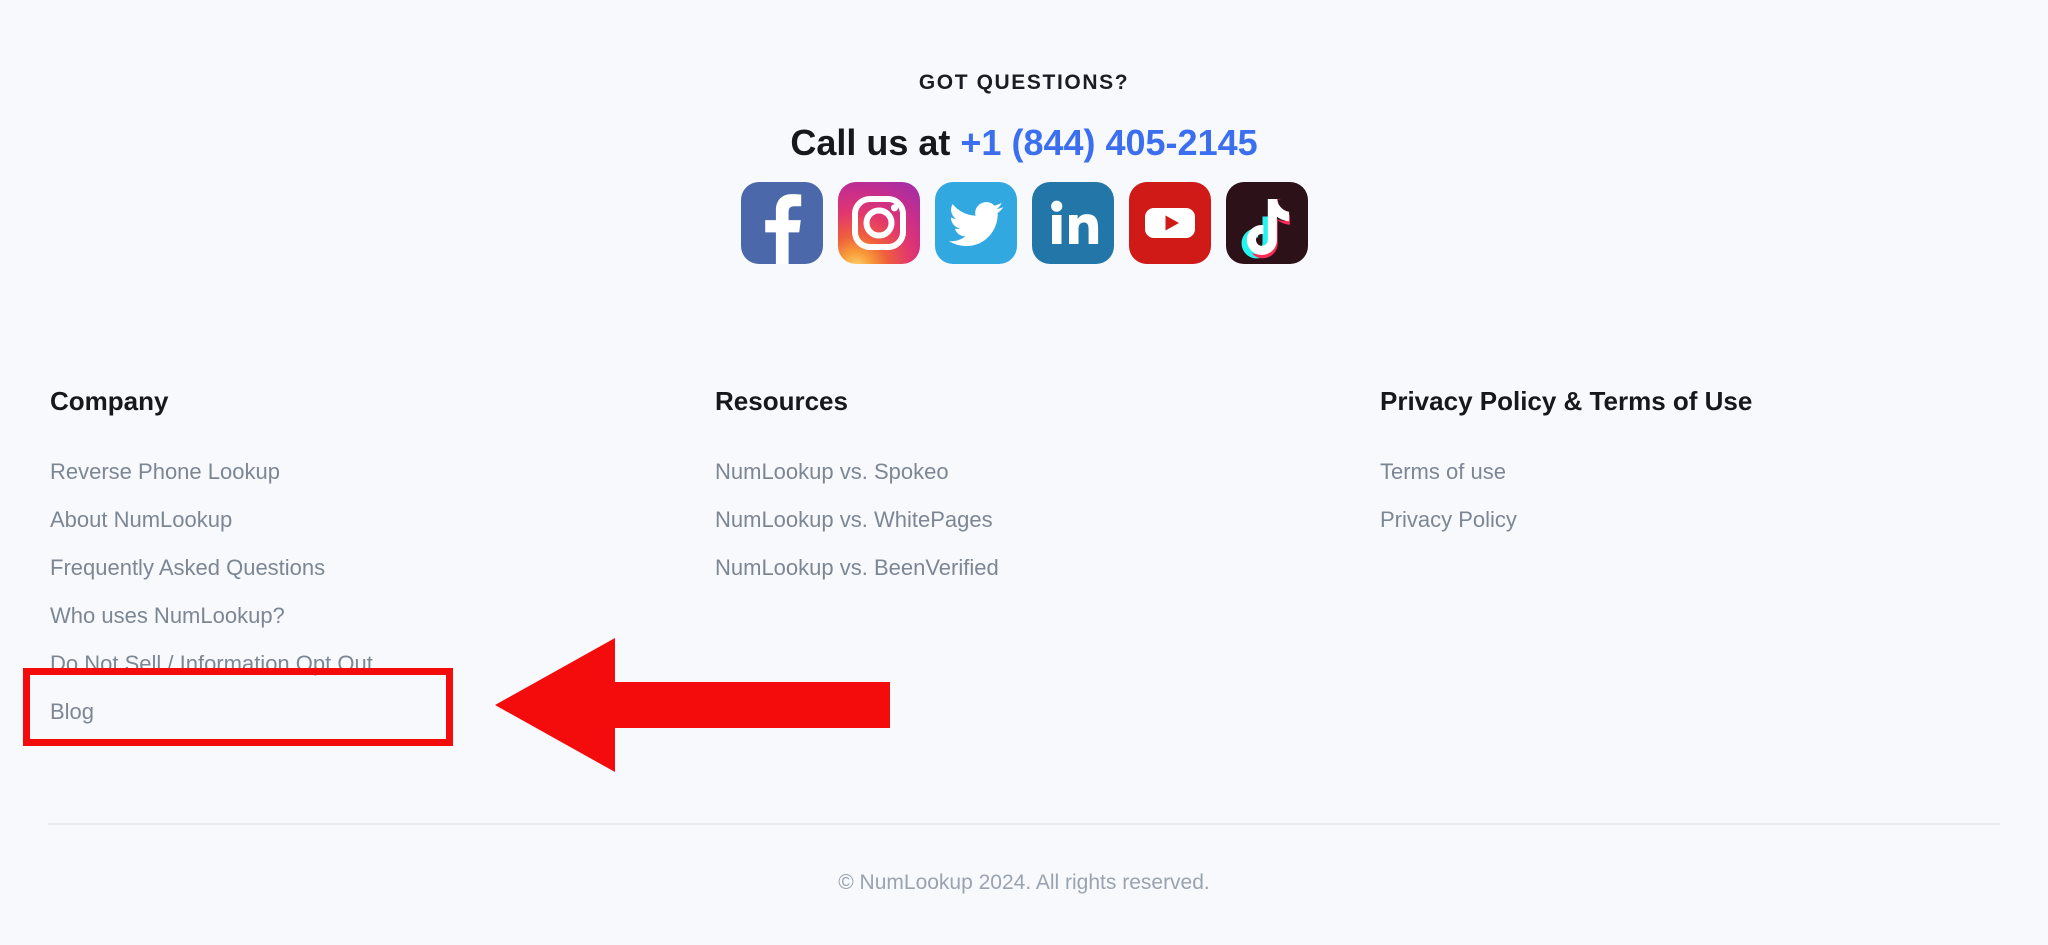  I want to click on footer-links-privacy: Terms of use Privacy Policy, so click(1680, 496).